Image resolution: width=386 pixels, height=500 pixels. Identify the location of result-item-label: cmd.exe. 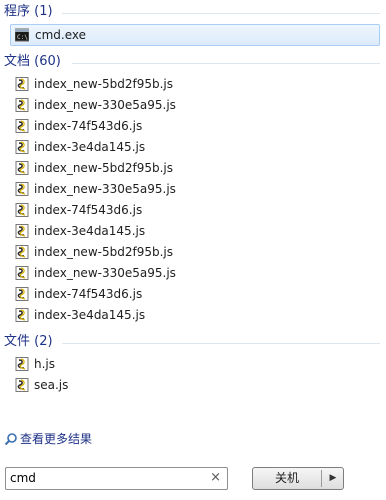
(61, 35).